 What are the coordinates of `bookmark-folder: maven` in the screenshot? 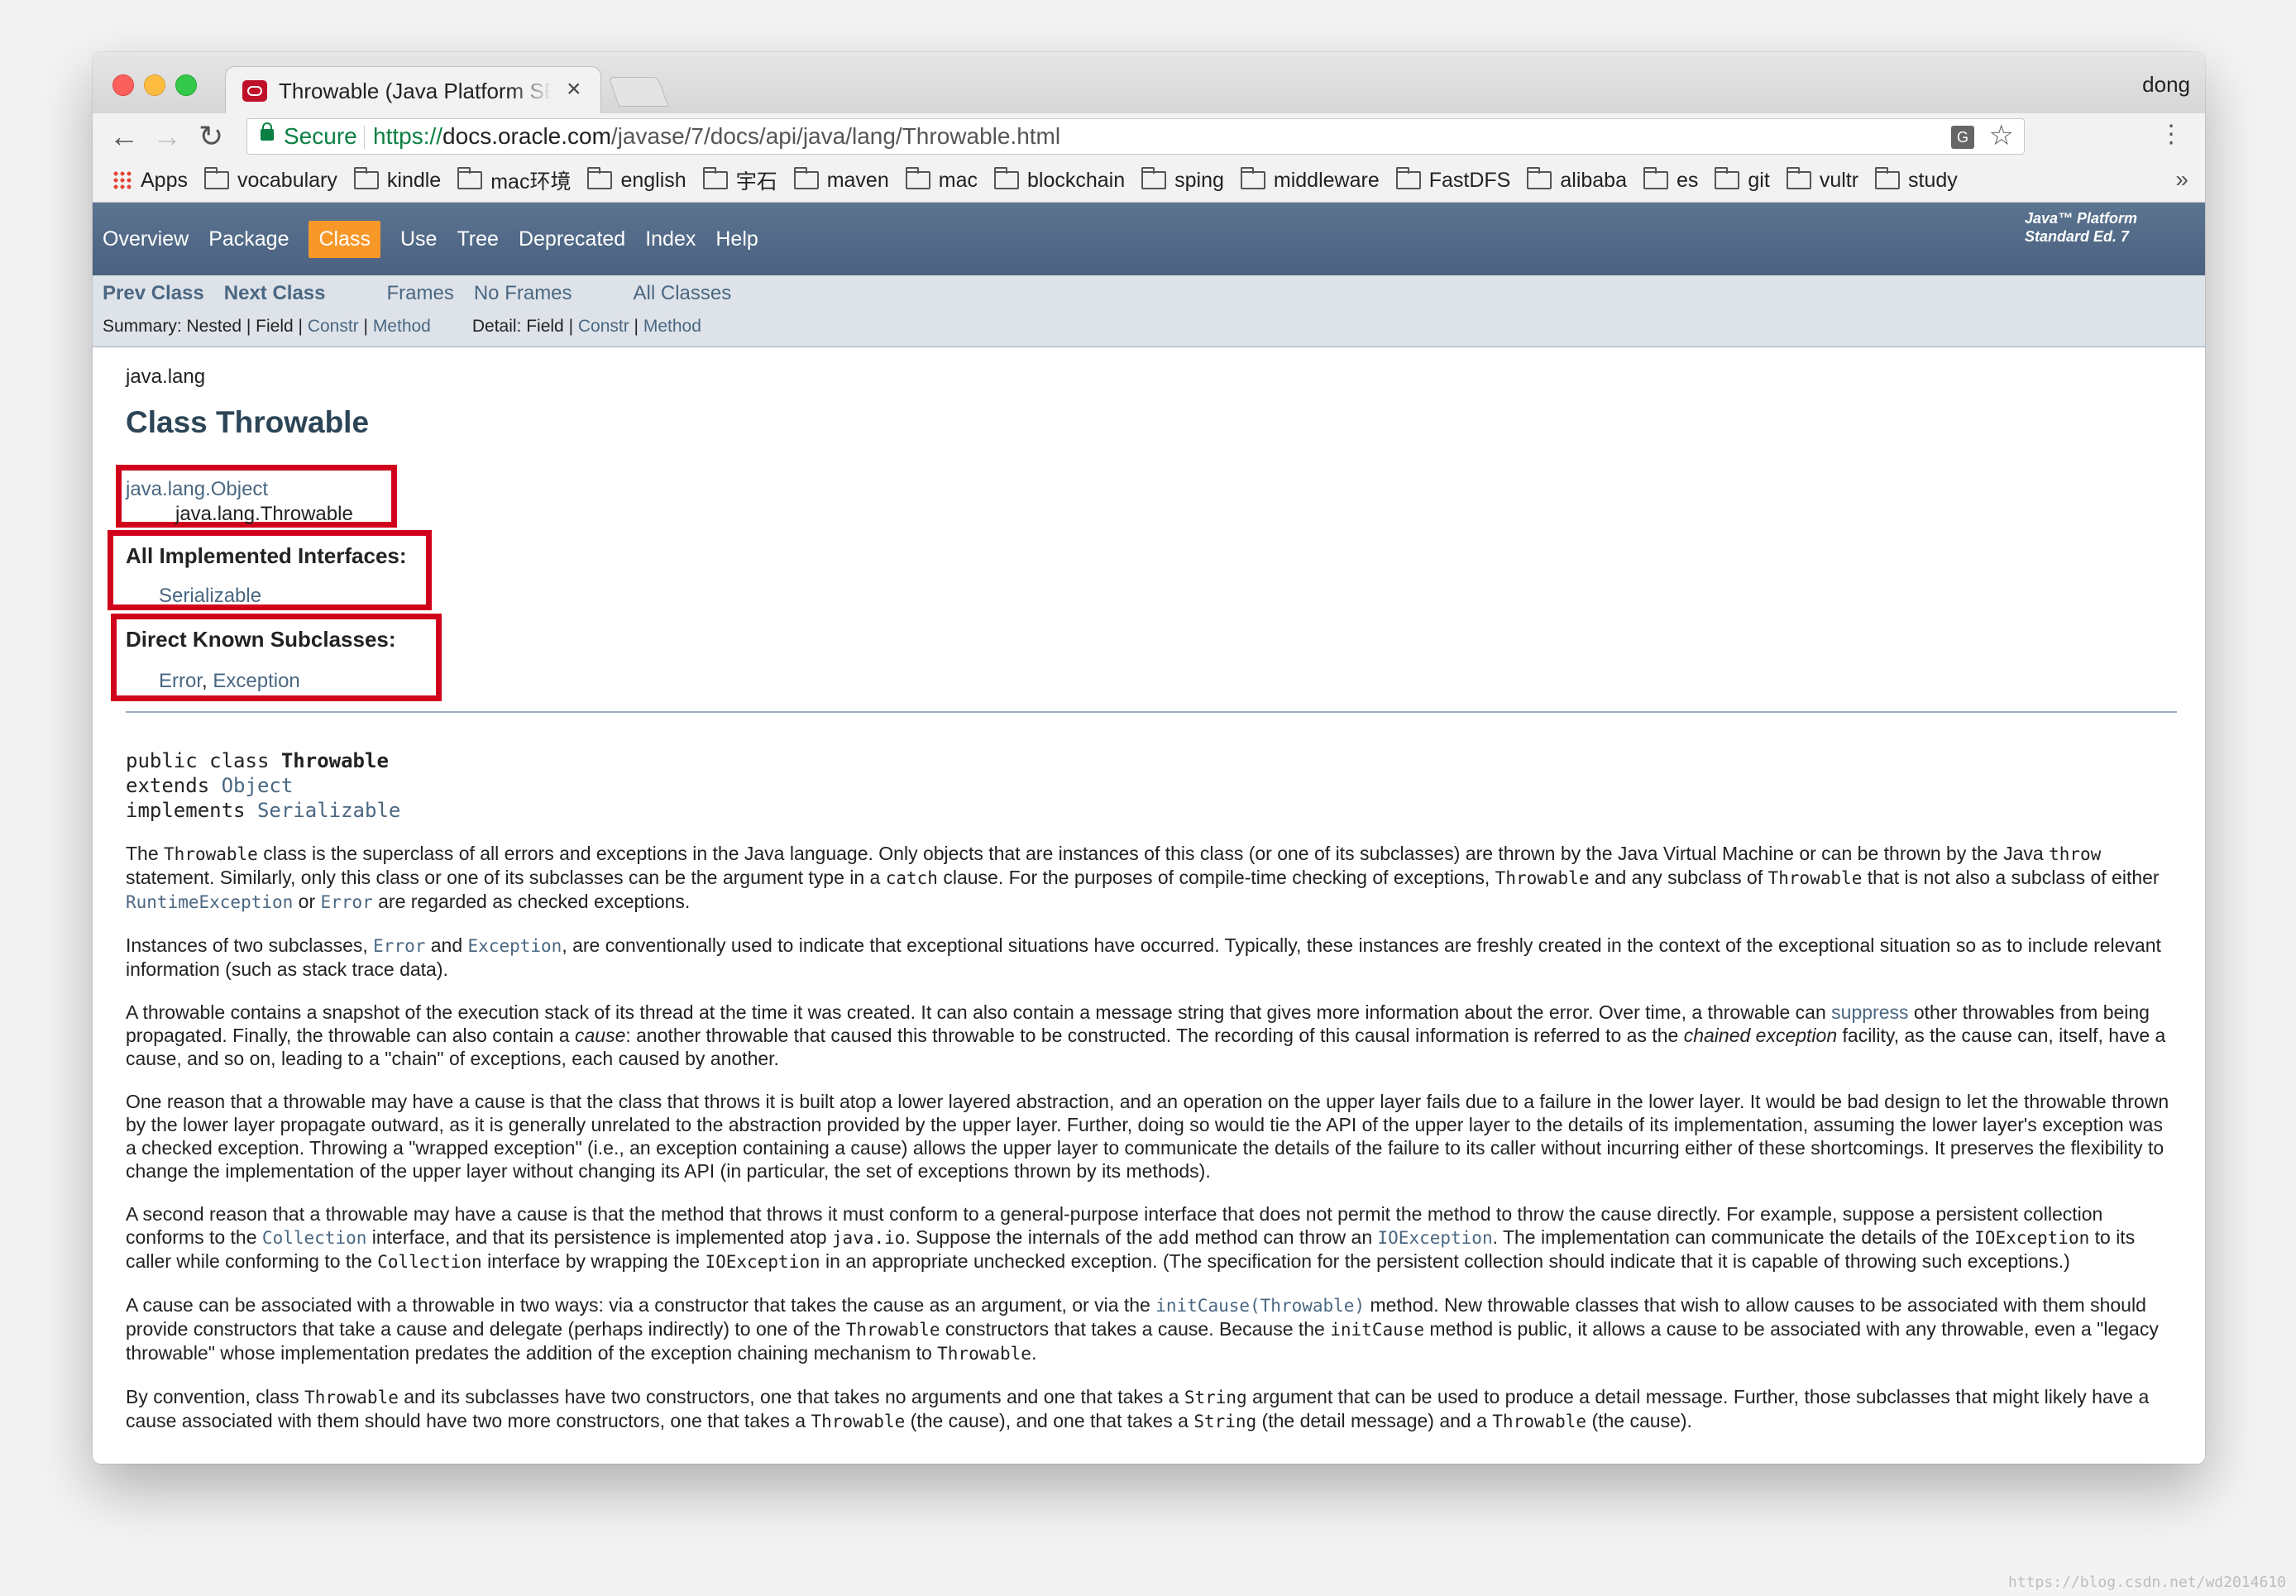 It's located at (841, 180).